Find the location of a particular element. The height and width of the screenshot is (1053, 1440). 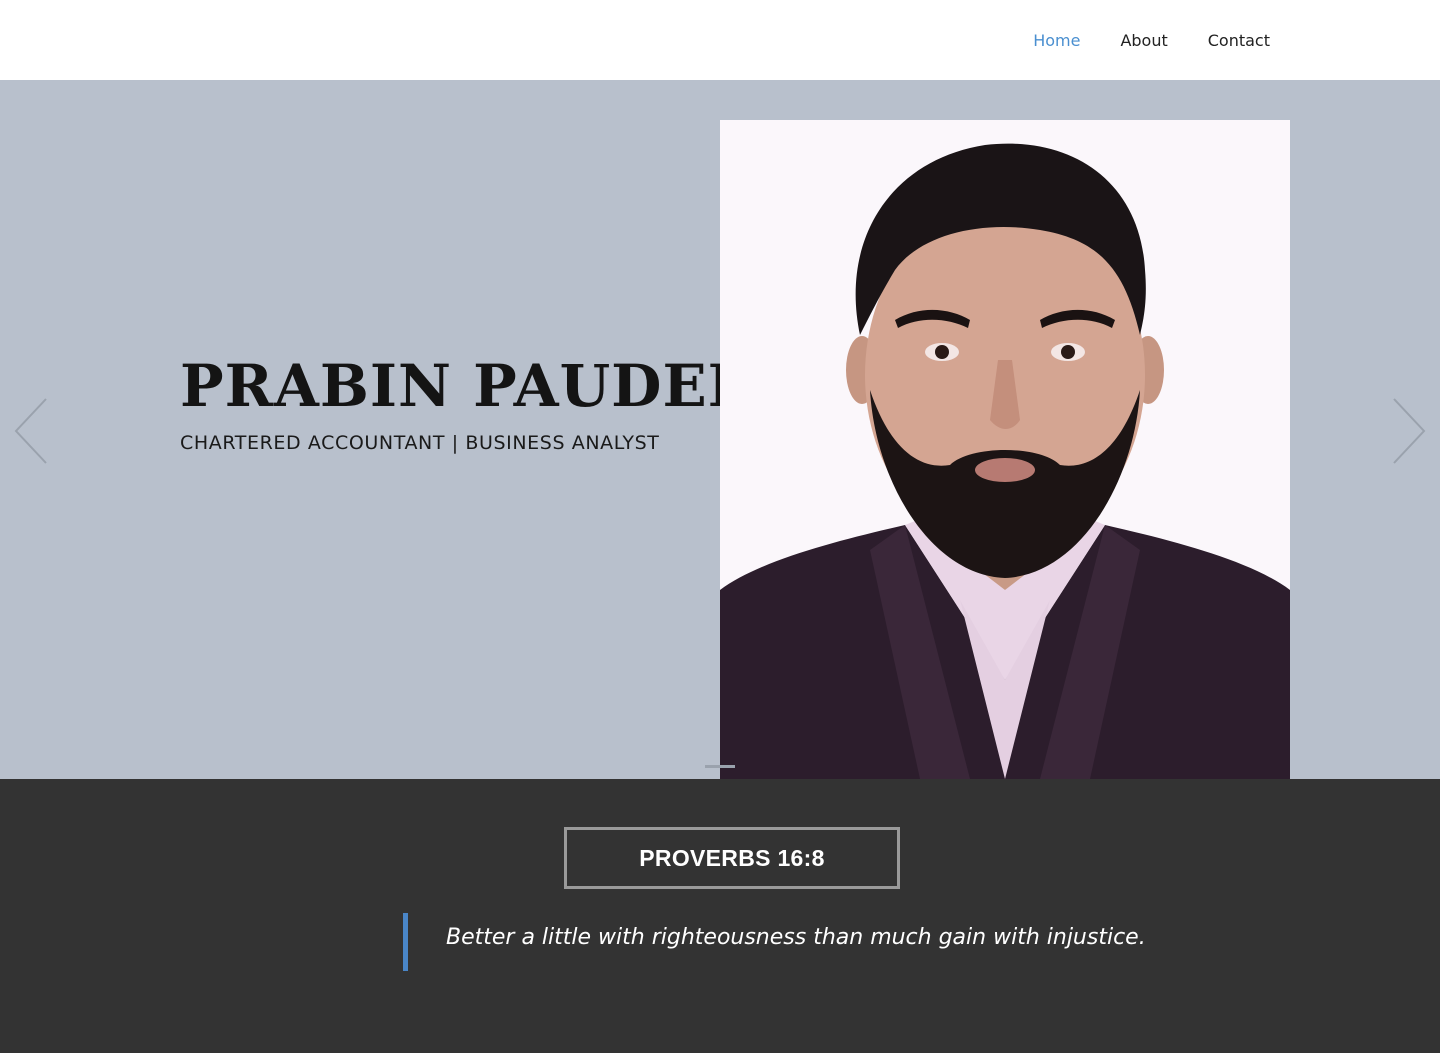

carousel-prev-button is located at coordinates (32, 431).